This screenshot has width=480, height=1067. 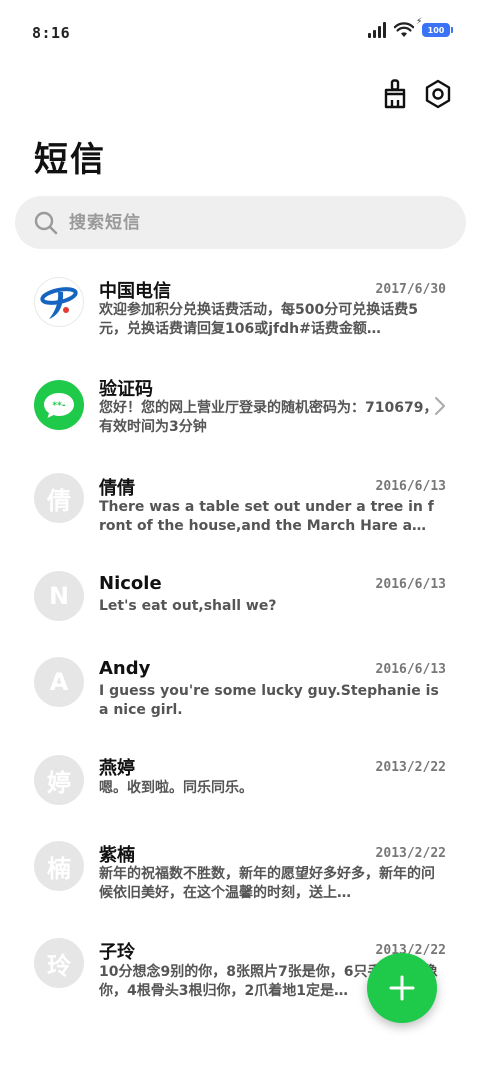 What do you see at coordinates (440, 406) in the screenshot?
I see `chevron-right-icon` at bounding box center [440, 406].